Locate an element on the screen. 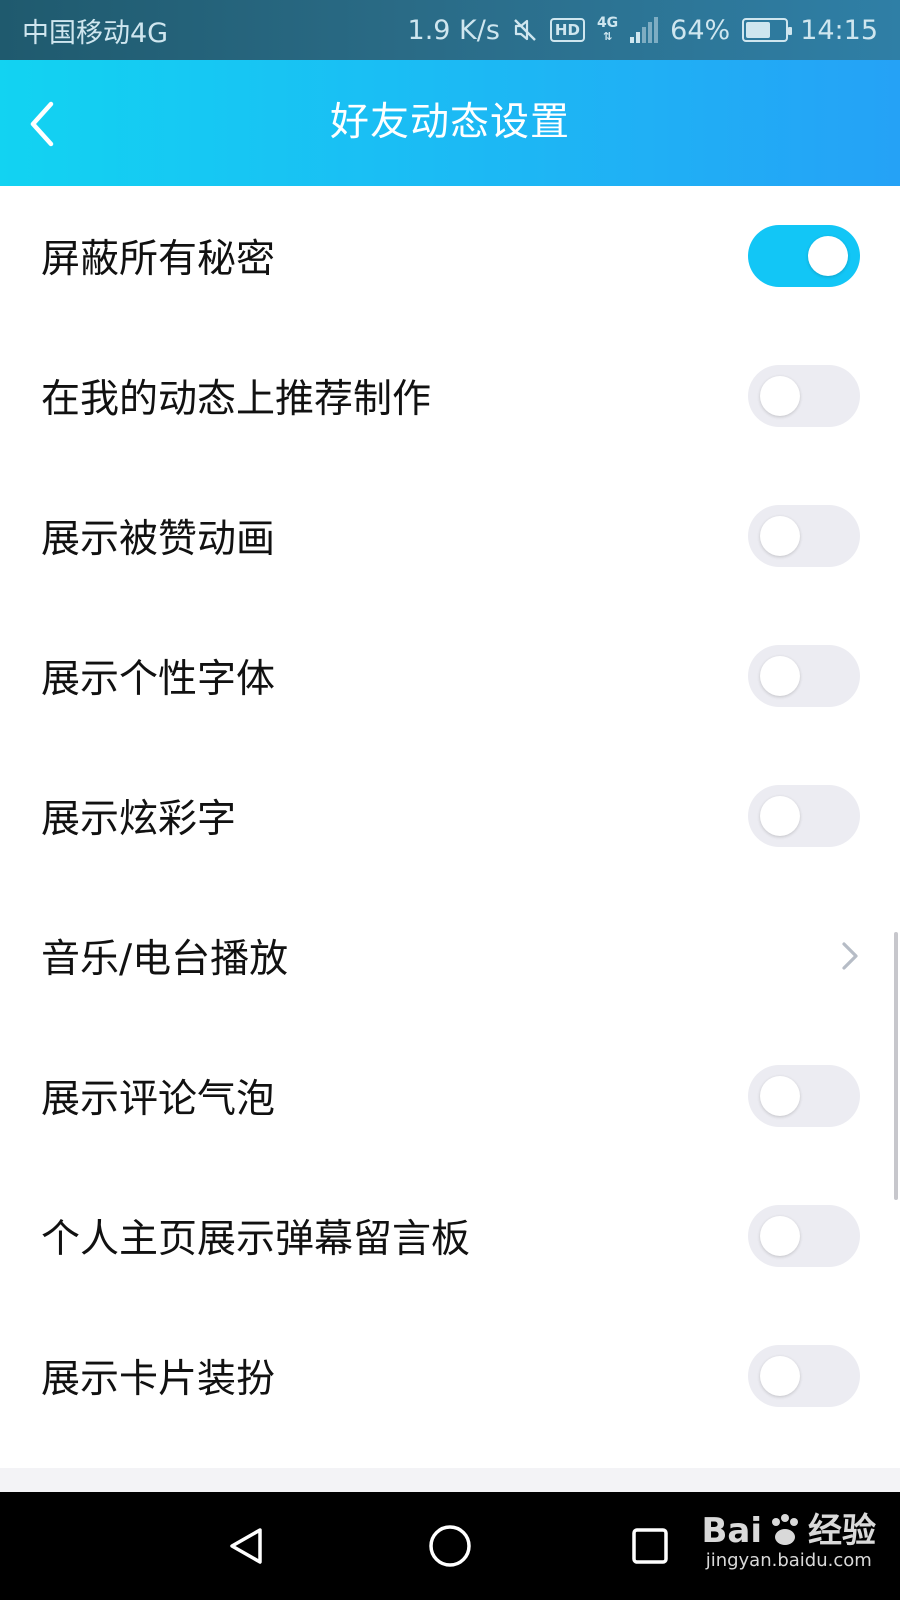 The width and height of the screenshot is (900, 1600). back-button is located at coordinates (42, 124).